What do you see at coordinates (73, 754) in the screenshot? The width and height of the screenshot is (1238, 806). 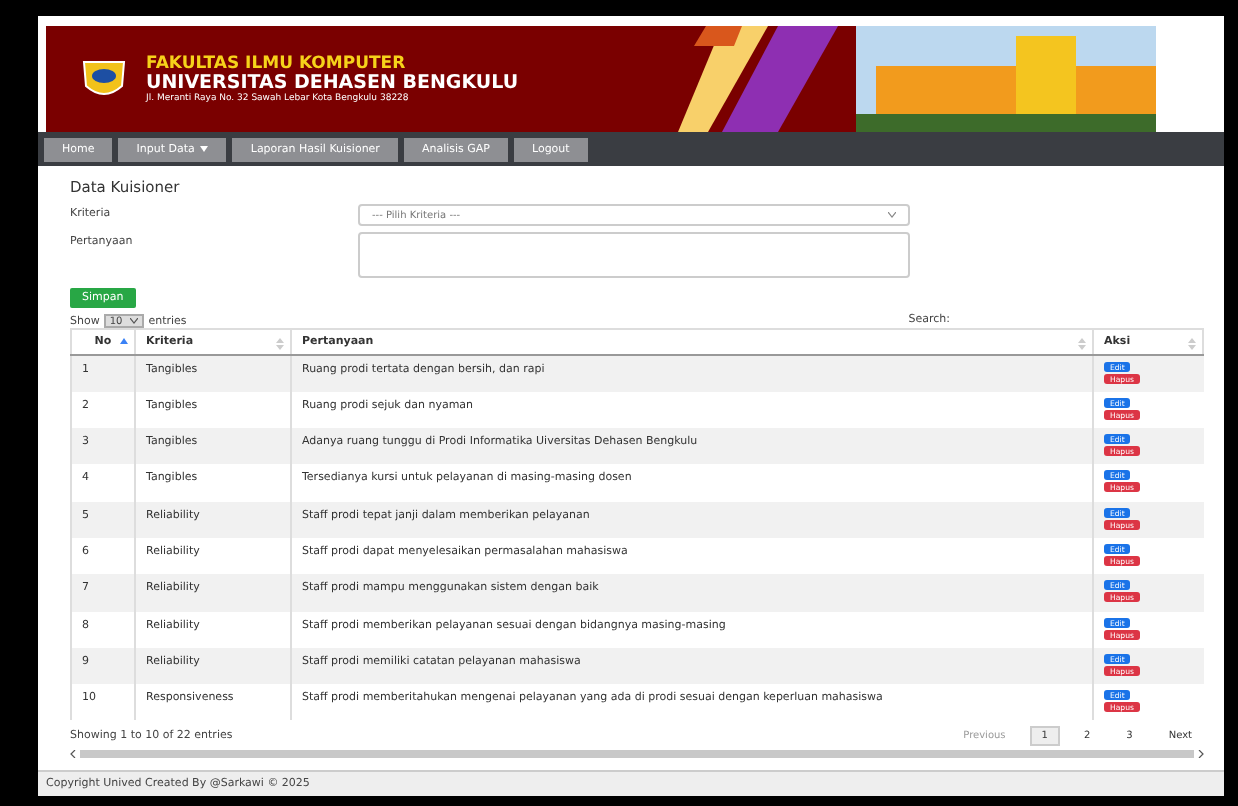 I see `scroll-left-icon` at bounding box center [73, 754].